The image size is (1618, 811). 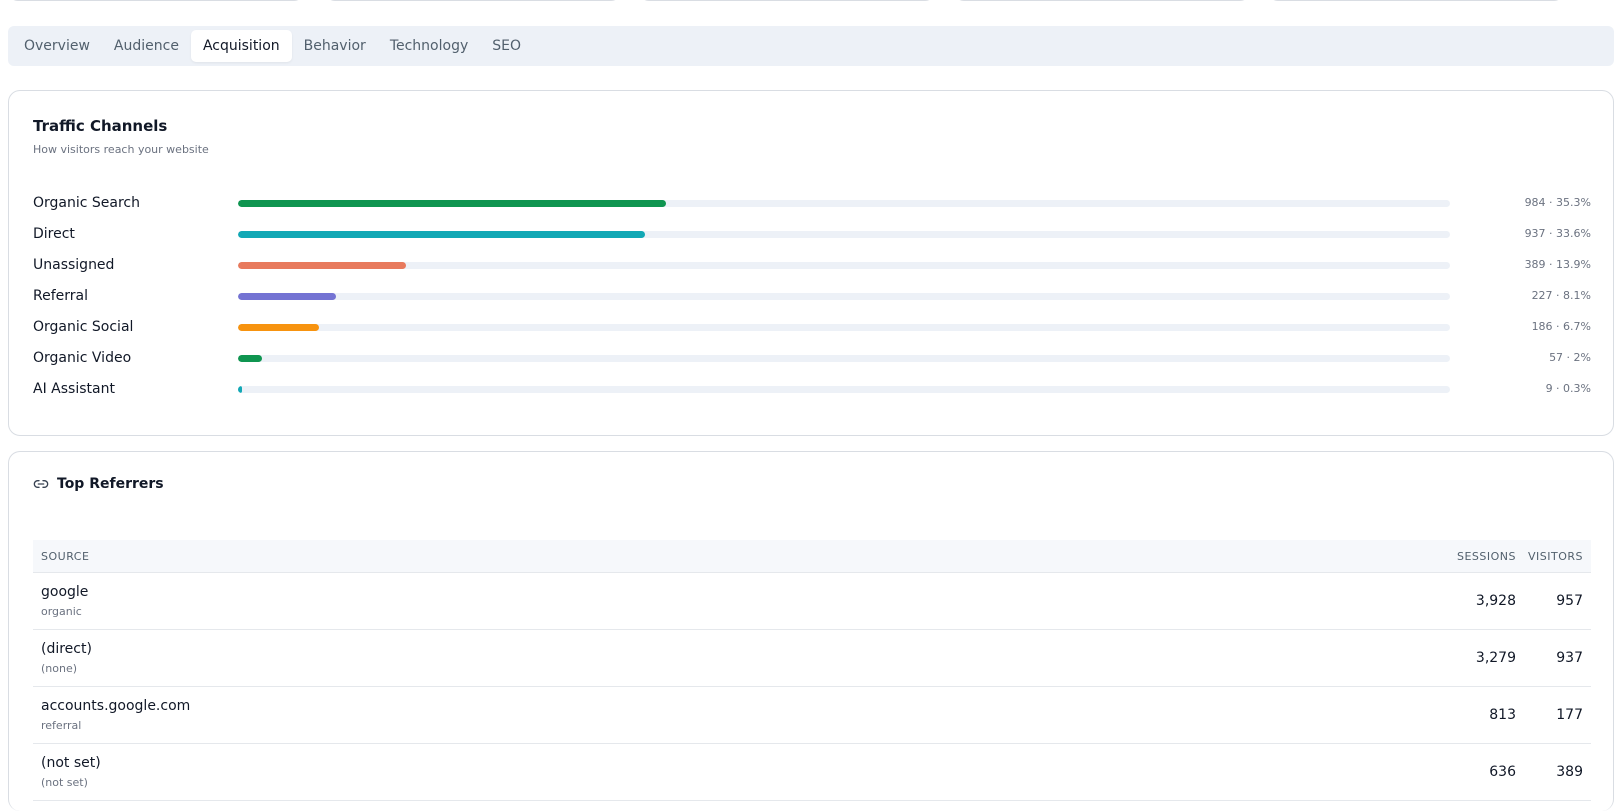 I want to click on channel-value: 186 · 6.7%, so click(x=1561, y=326).